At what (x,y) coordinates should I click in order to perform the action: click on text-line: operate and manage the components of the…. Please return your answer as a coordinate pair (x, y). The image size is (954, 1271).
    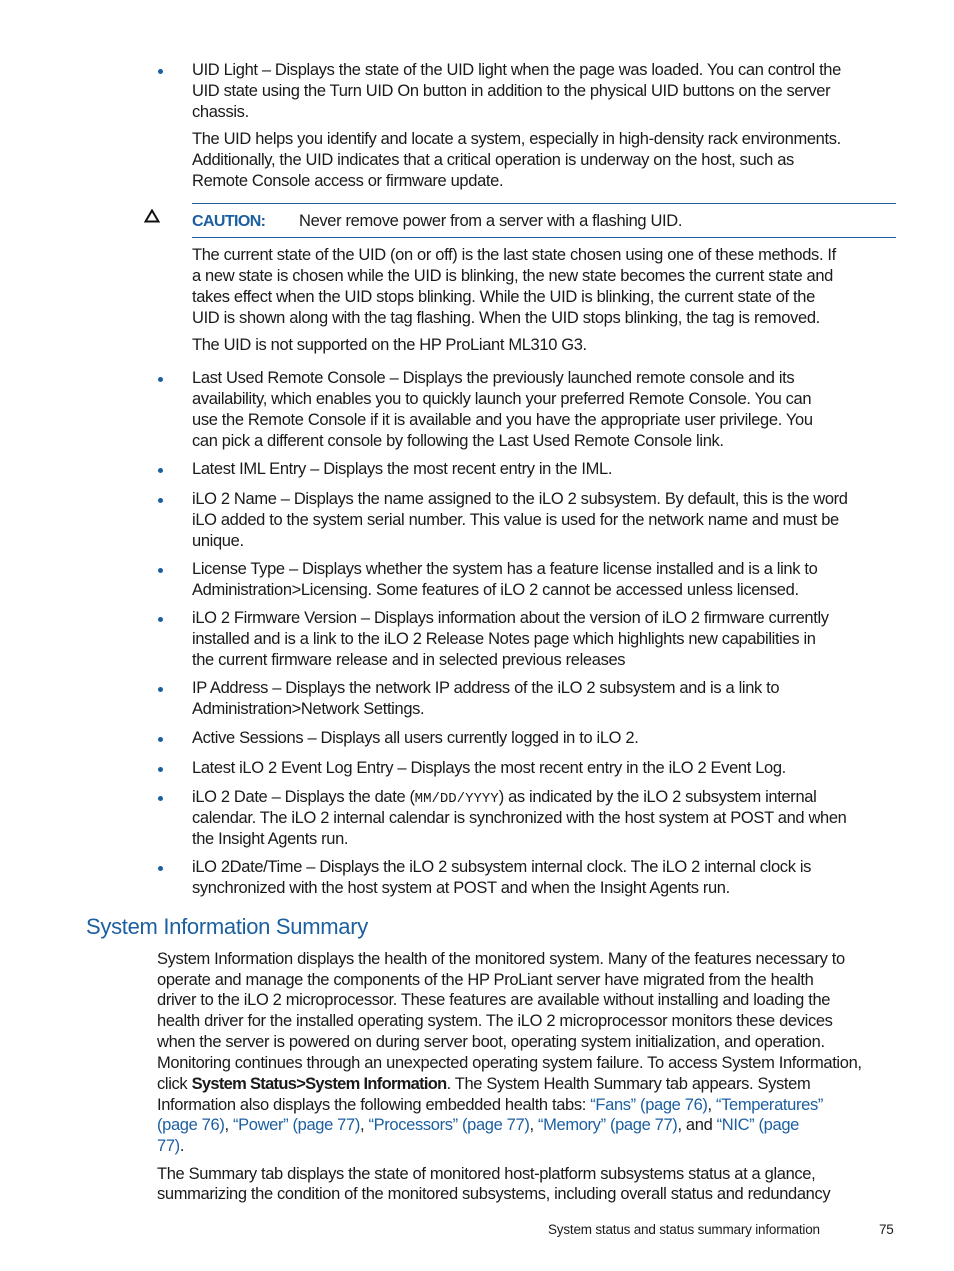
    Looking at the image, I should click on (485, 980).